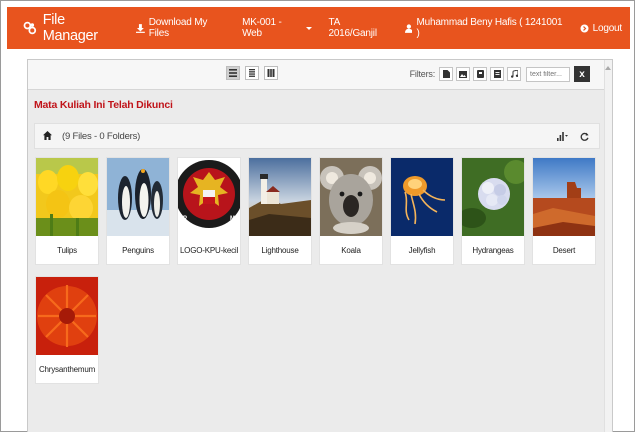  Describe the element at coordinates (140, 28) in the screenshot. I see `download-icon` at that location.